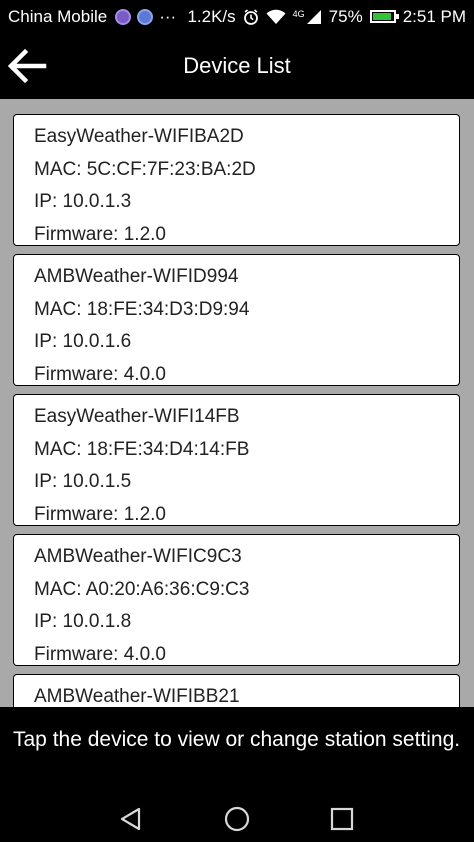  What do you see at coordinates (83, 341) in the screenshot?
I see `device-ip: IP: 10.0.1.6` at bounding box center [83, 341].